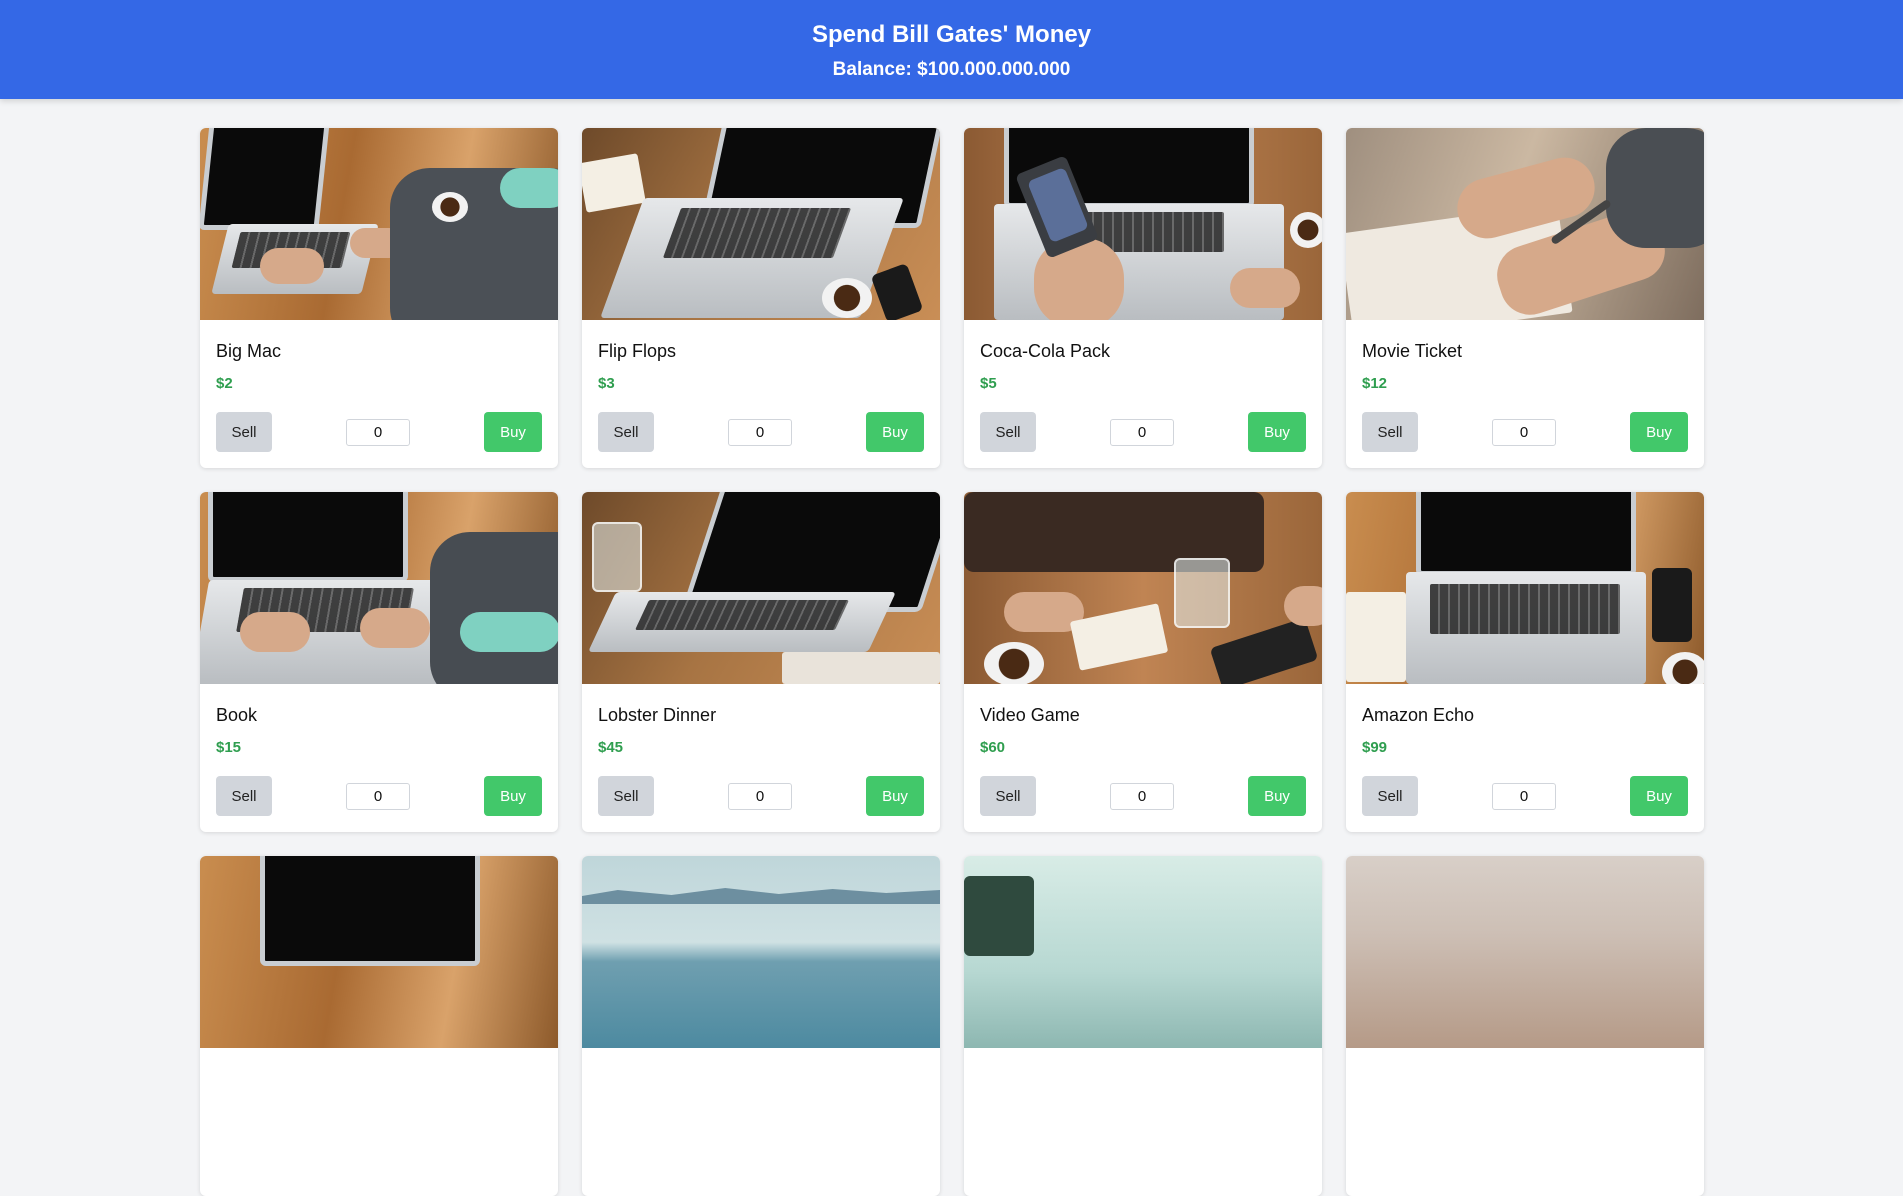  What do you see at coordinates (611, 747) in the screenshot?
I see `product-price: $45` at bounding box center [611, 747].